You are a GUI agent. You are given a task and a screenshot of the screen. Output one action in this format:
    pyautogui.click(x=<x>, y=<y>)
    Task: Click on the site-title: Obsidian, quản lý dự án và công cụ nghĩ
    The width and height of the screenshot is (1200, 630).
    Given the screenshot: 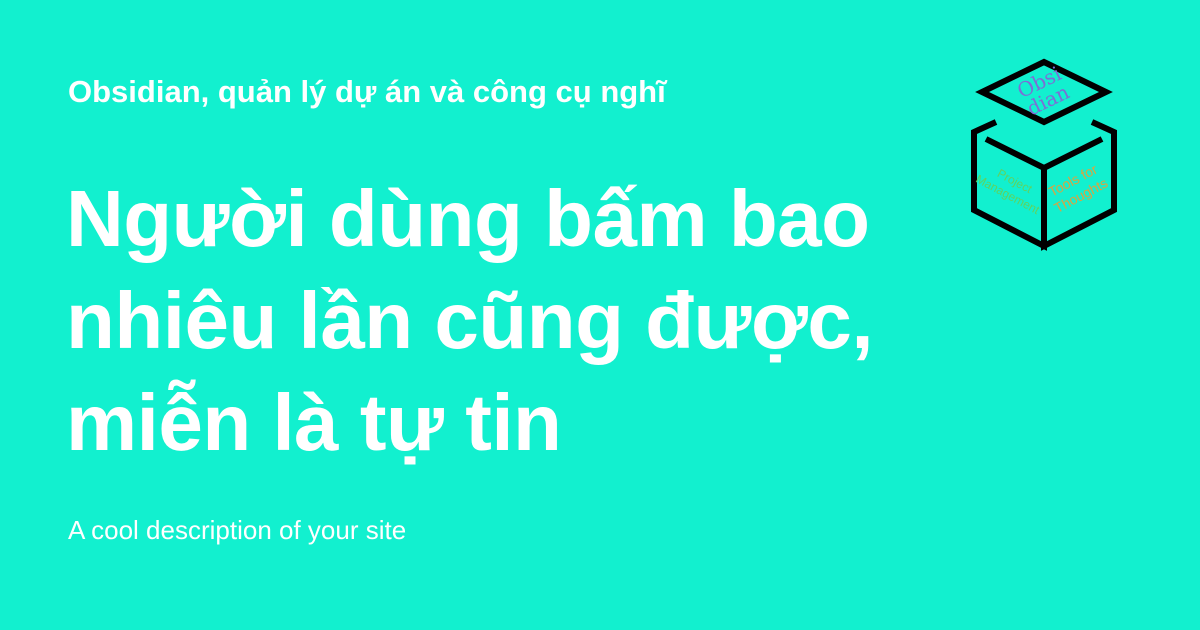 What is the action you would take?
    pyautogui.click(x=367, y=91)
    